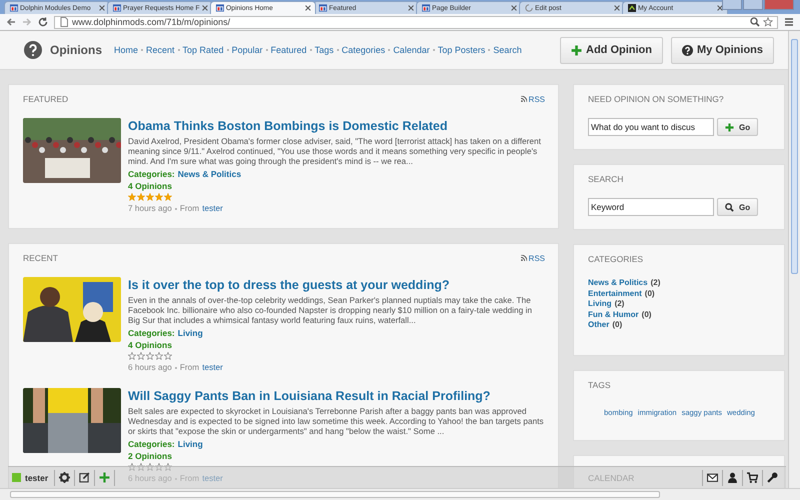 The height and width of the screenshot is (500, 800). What do you see at coordinates (752, 477) in the screenshot?
I see `cart-icon` at bounding box center [752, 477].